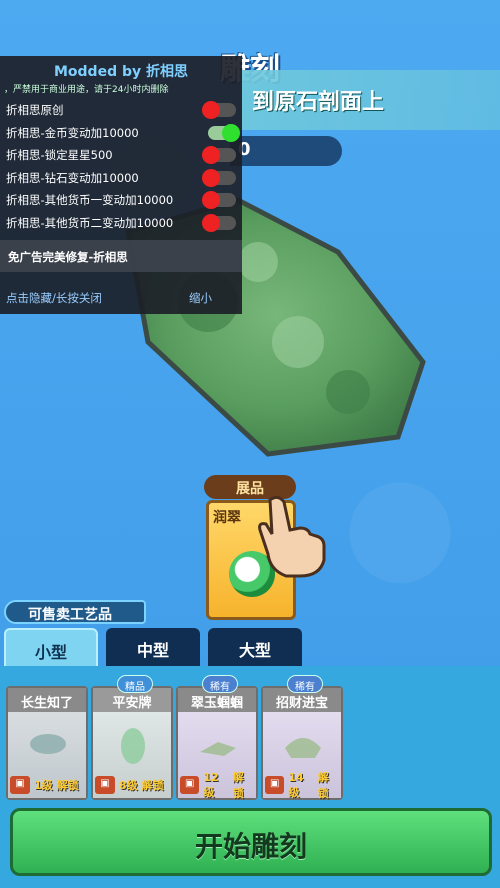 This screenshot has height=888, width=500. What do you see at coordinates (121, 292) in the screenshot?
I see `mod-menu-footer: 点击隐藏/长按关闭 缩小` at bounding box center [121, 292].